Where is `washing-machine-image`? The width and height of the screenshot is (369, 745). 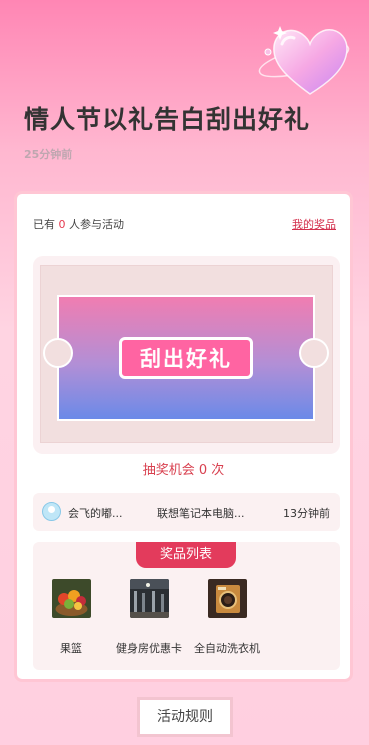
washing-machine-image is located at coordinates (227, 598).